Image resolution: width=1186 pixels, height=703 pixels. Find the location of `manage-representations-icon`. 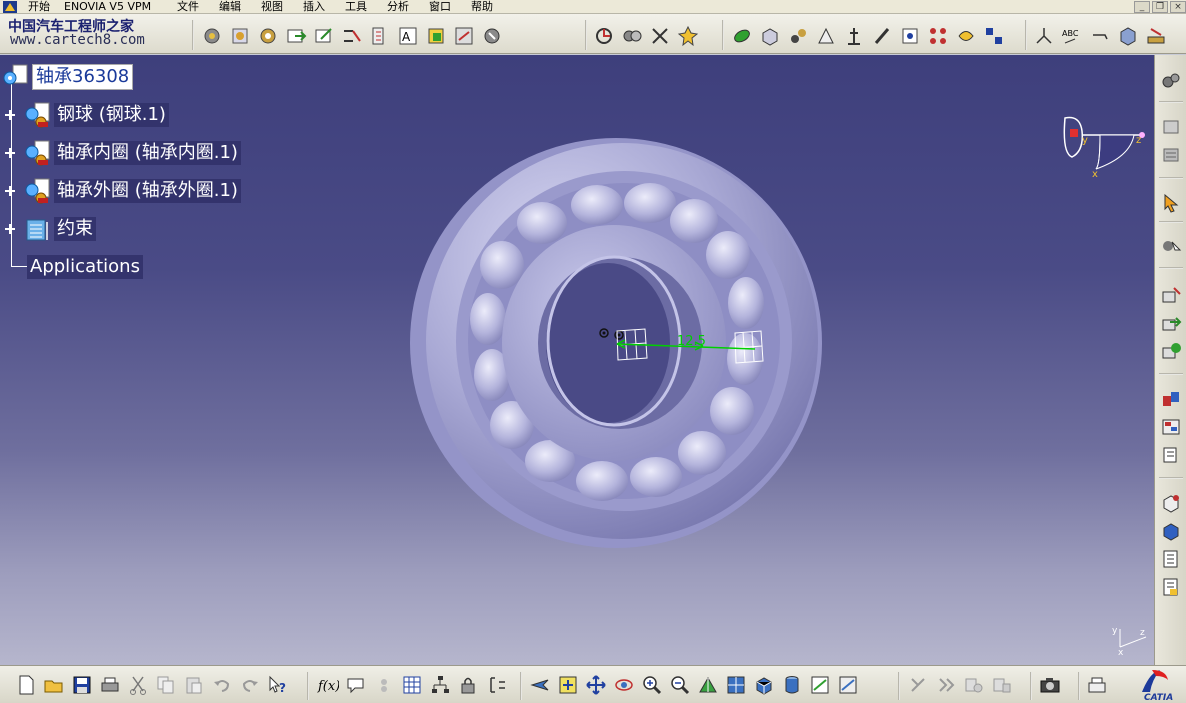

manage-representations-icon is located at coordinates (464, 36).